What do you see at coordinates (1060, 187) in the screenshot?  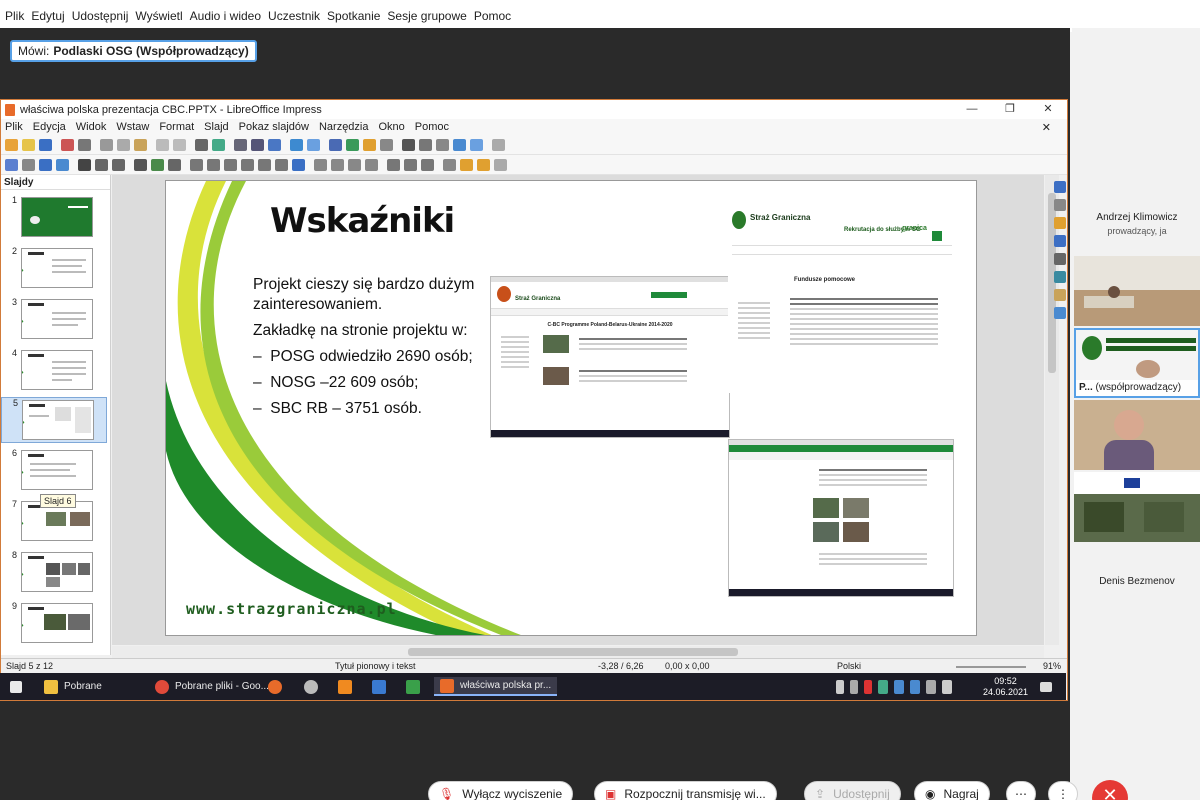 I see `properties-icon` at bounding box center [1060, 187].